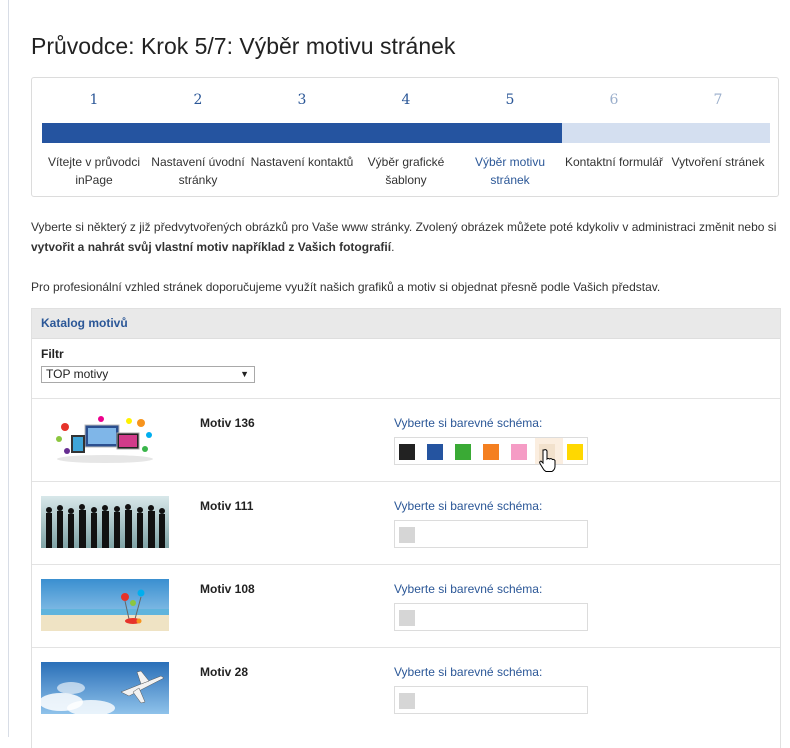 This screenshot has height=748, width=790. I want to click on wizard-step-label: Nastavení kontaktů, so click(302, 162).